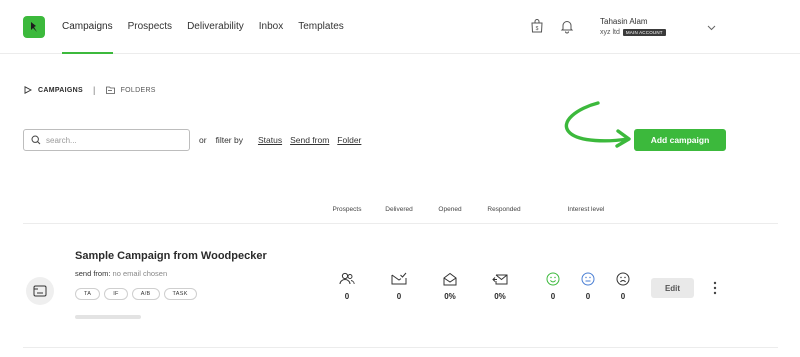 The image size is (800, 357). Describe the element at coordinates (284, 140) in the screenshot. I see `filter-row: or filter by Status Send from Folder` at that location.